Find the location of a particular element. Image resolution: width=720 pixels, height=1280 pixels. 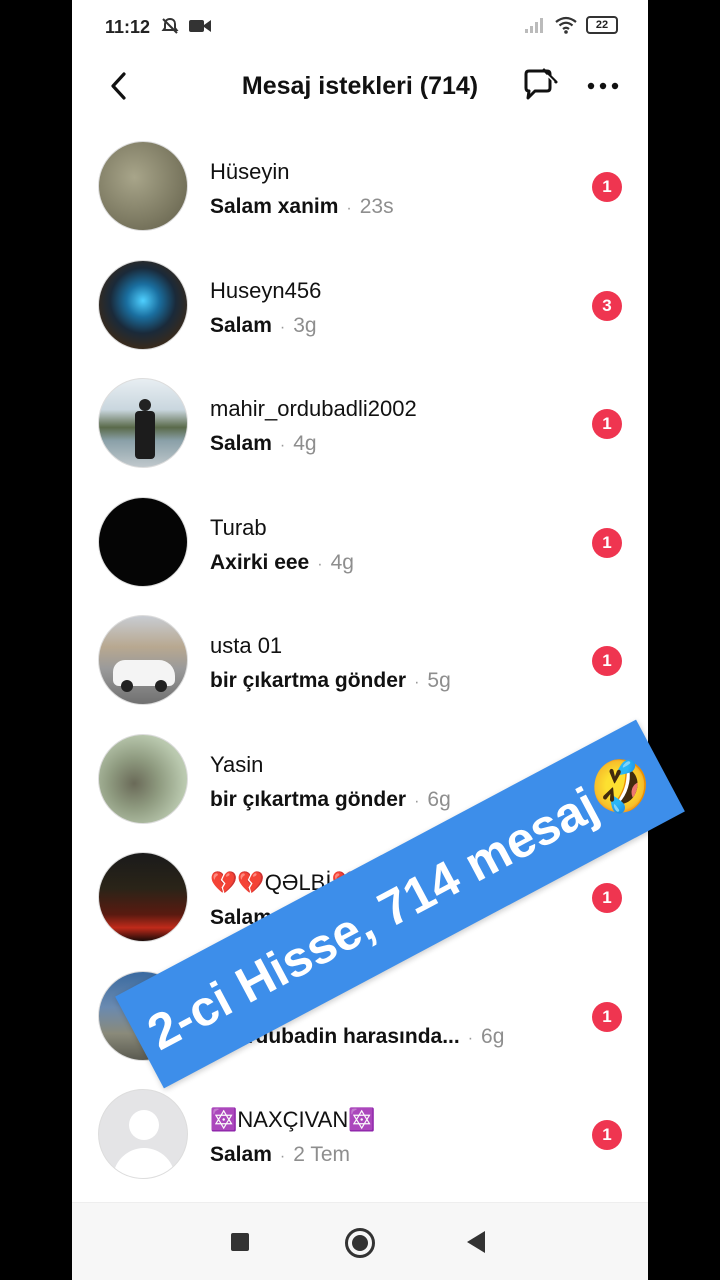

page-title: Mesaj istekleri (714) is located at coordinates (360, 86).